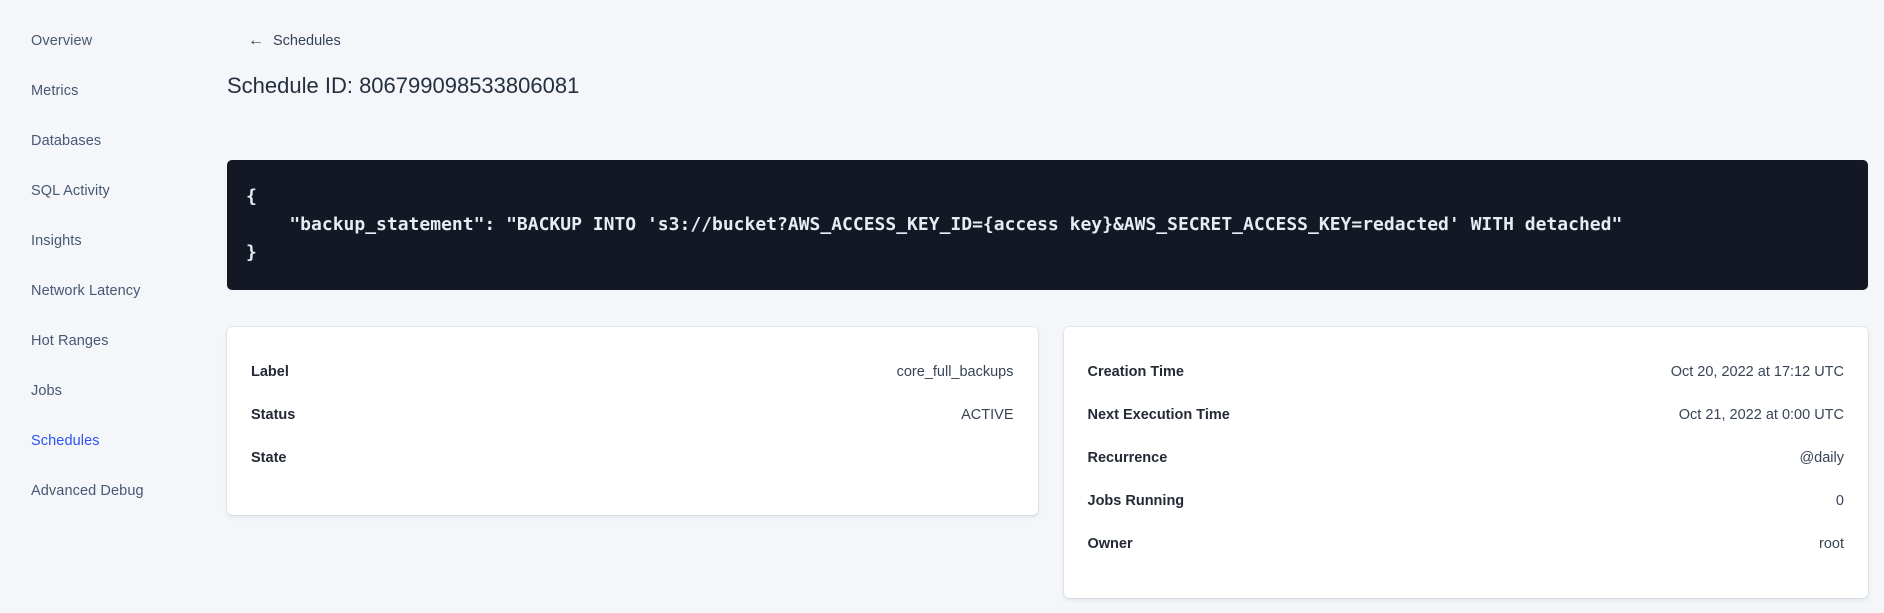 The width and height of the screenshot is (1884, 613). What do you see at coordinates (1466, 543) in the screenshot?
I see `timing-row-owner: Owner root` at bounding box center [1466, 543].